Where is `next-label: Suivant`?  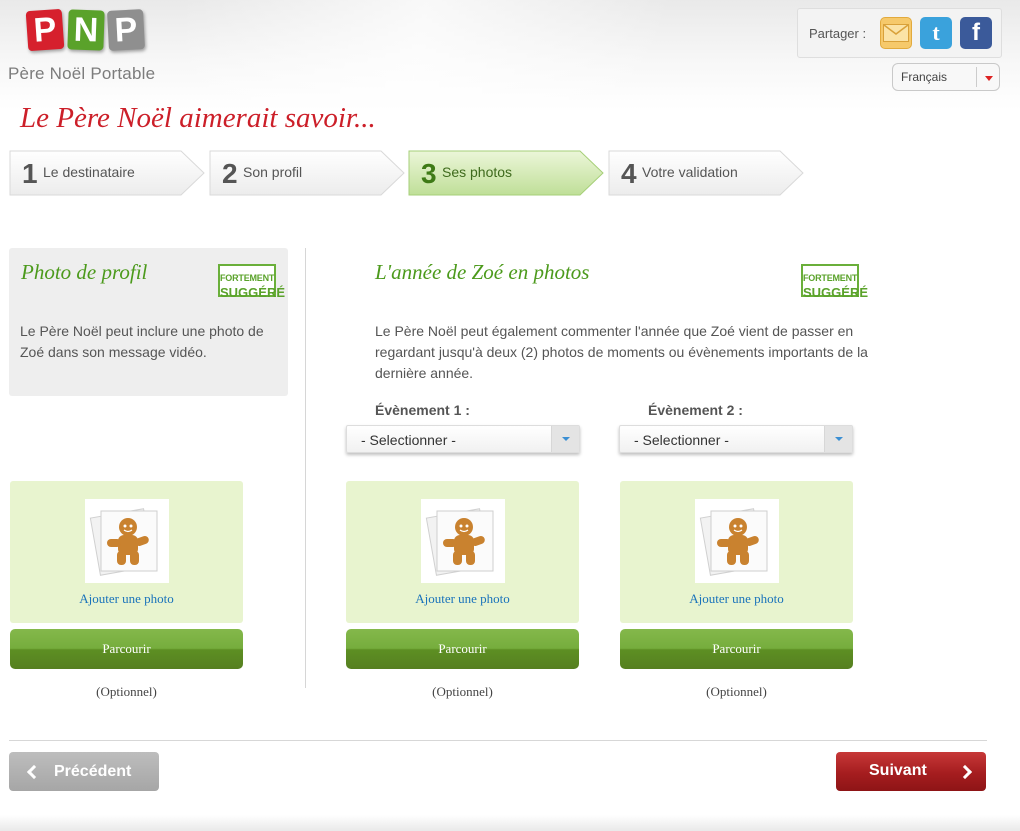
next-label: Suivant is located at coordinates (898, 770).